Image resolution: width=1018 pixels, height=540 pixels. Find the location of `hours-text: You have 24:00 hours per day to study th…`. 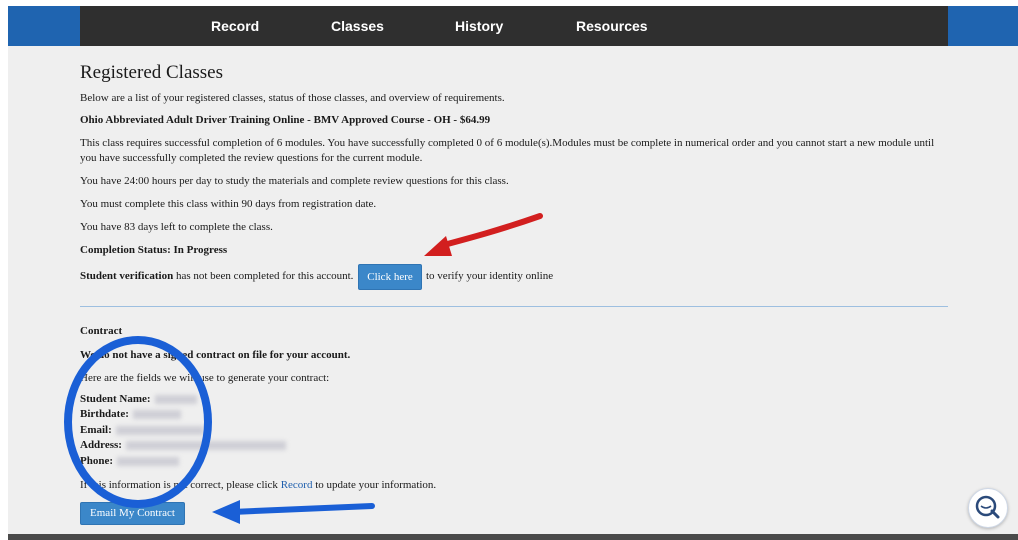

hours-text: You have 24:00 hours per day to study th… is located at coordinates (294, 181).